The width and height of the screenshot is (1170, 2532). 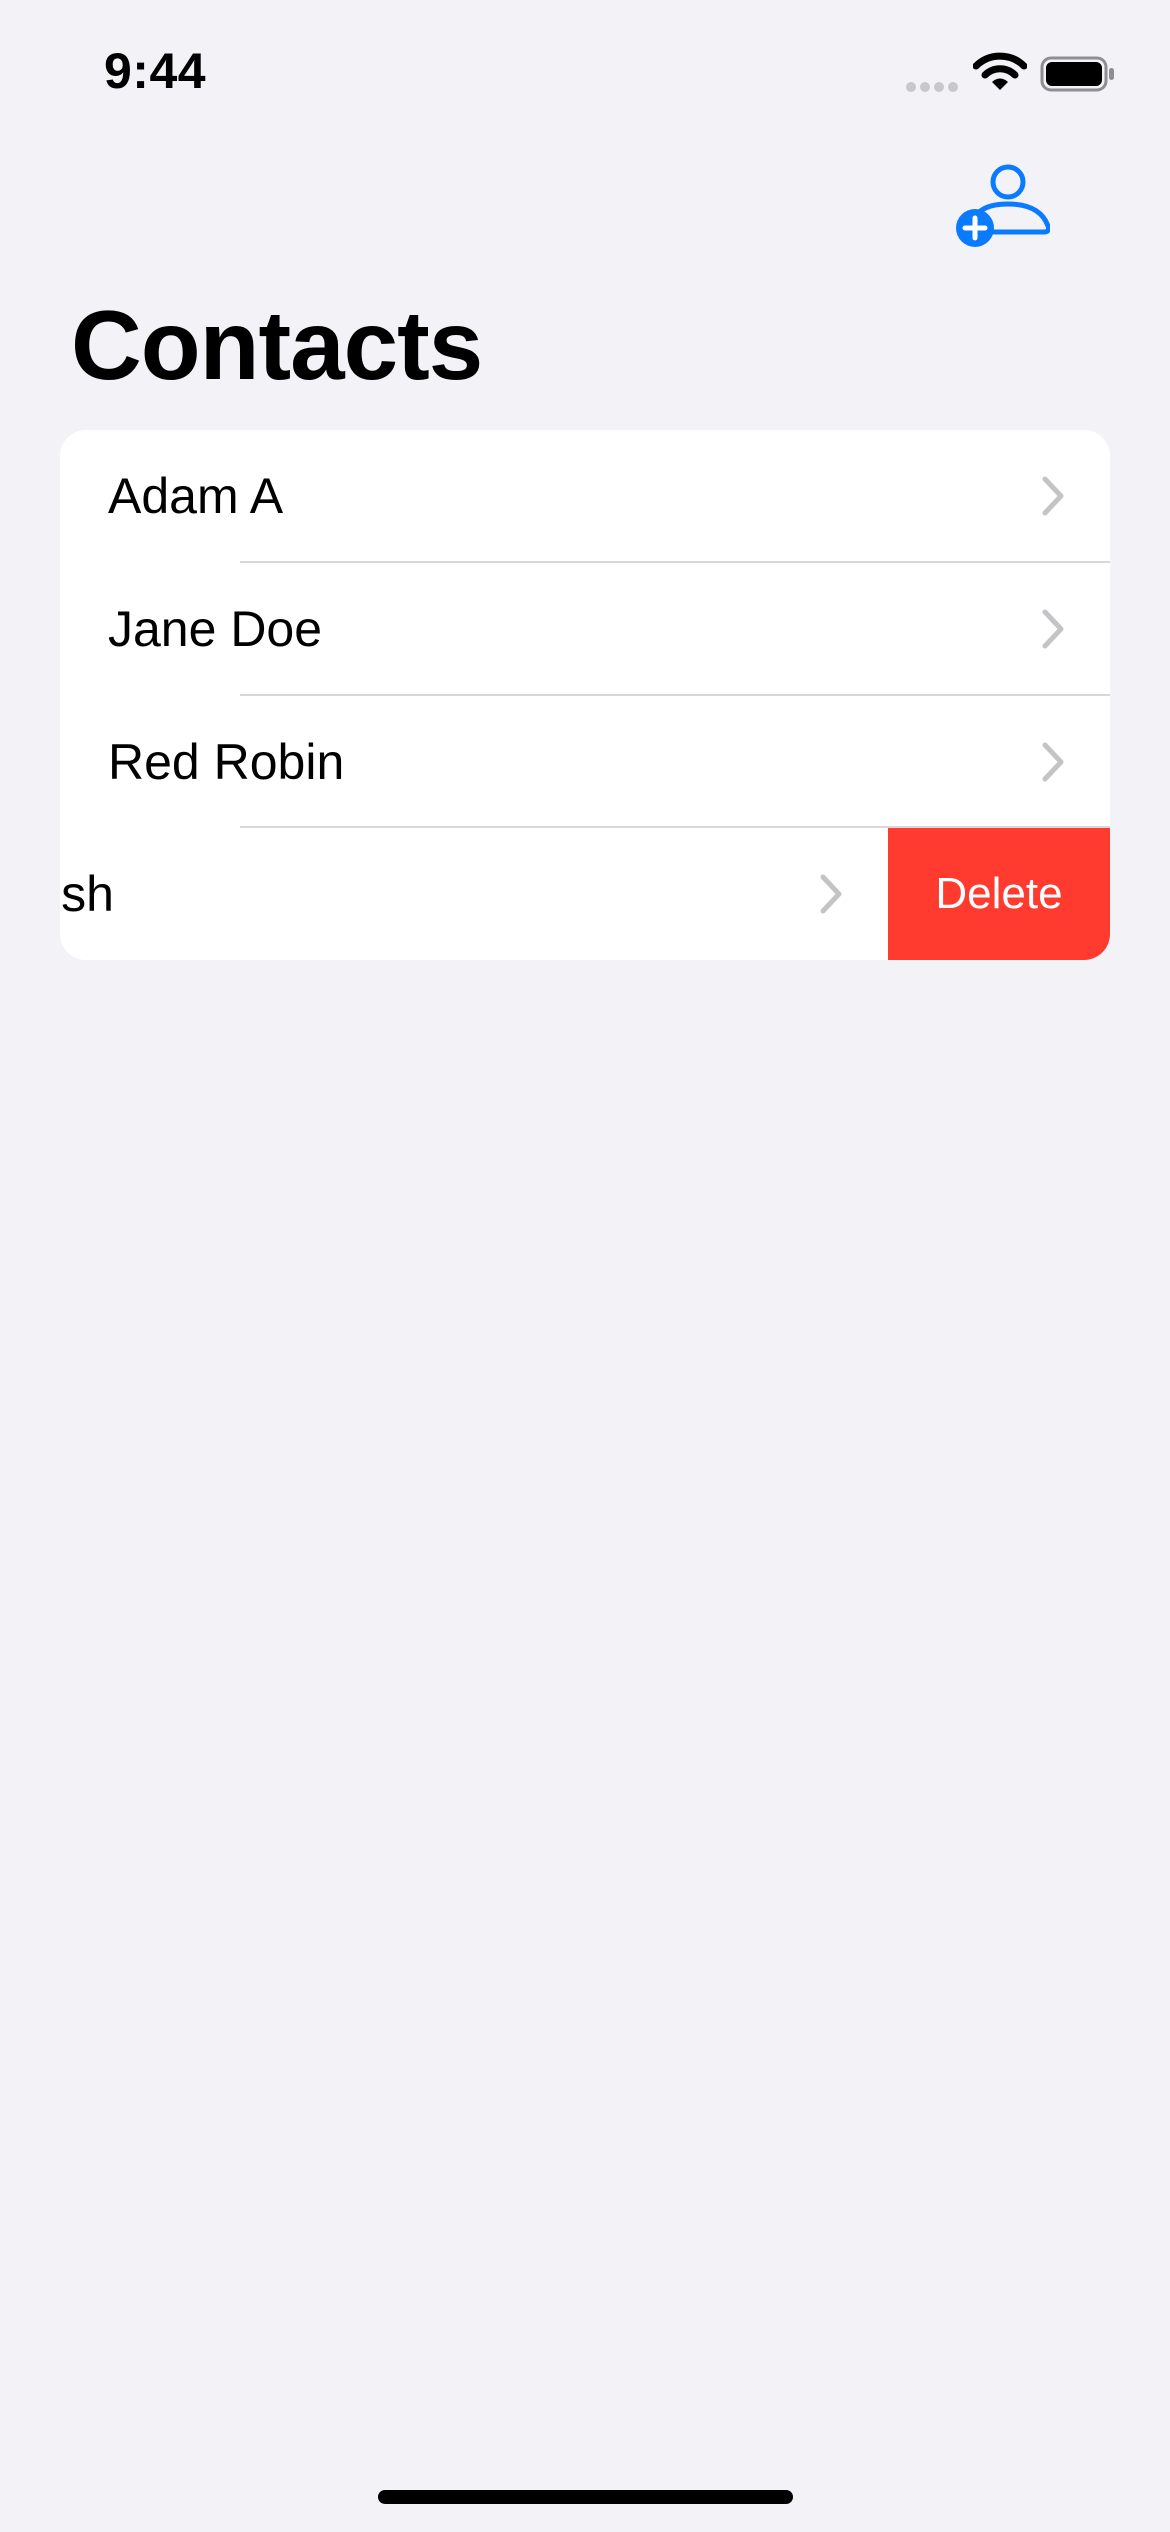 I want to click on cellular-signal-icon, so click(x=934, y=87).